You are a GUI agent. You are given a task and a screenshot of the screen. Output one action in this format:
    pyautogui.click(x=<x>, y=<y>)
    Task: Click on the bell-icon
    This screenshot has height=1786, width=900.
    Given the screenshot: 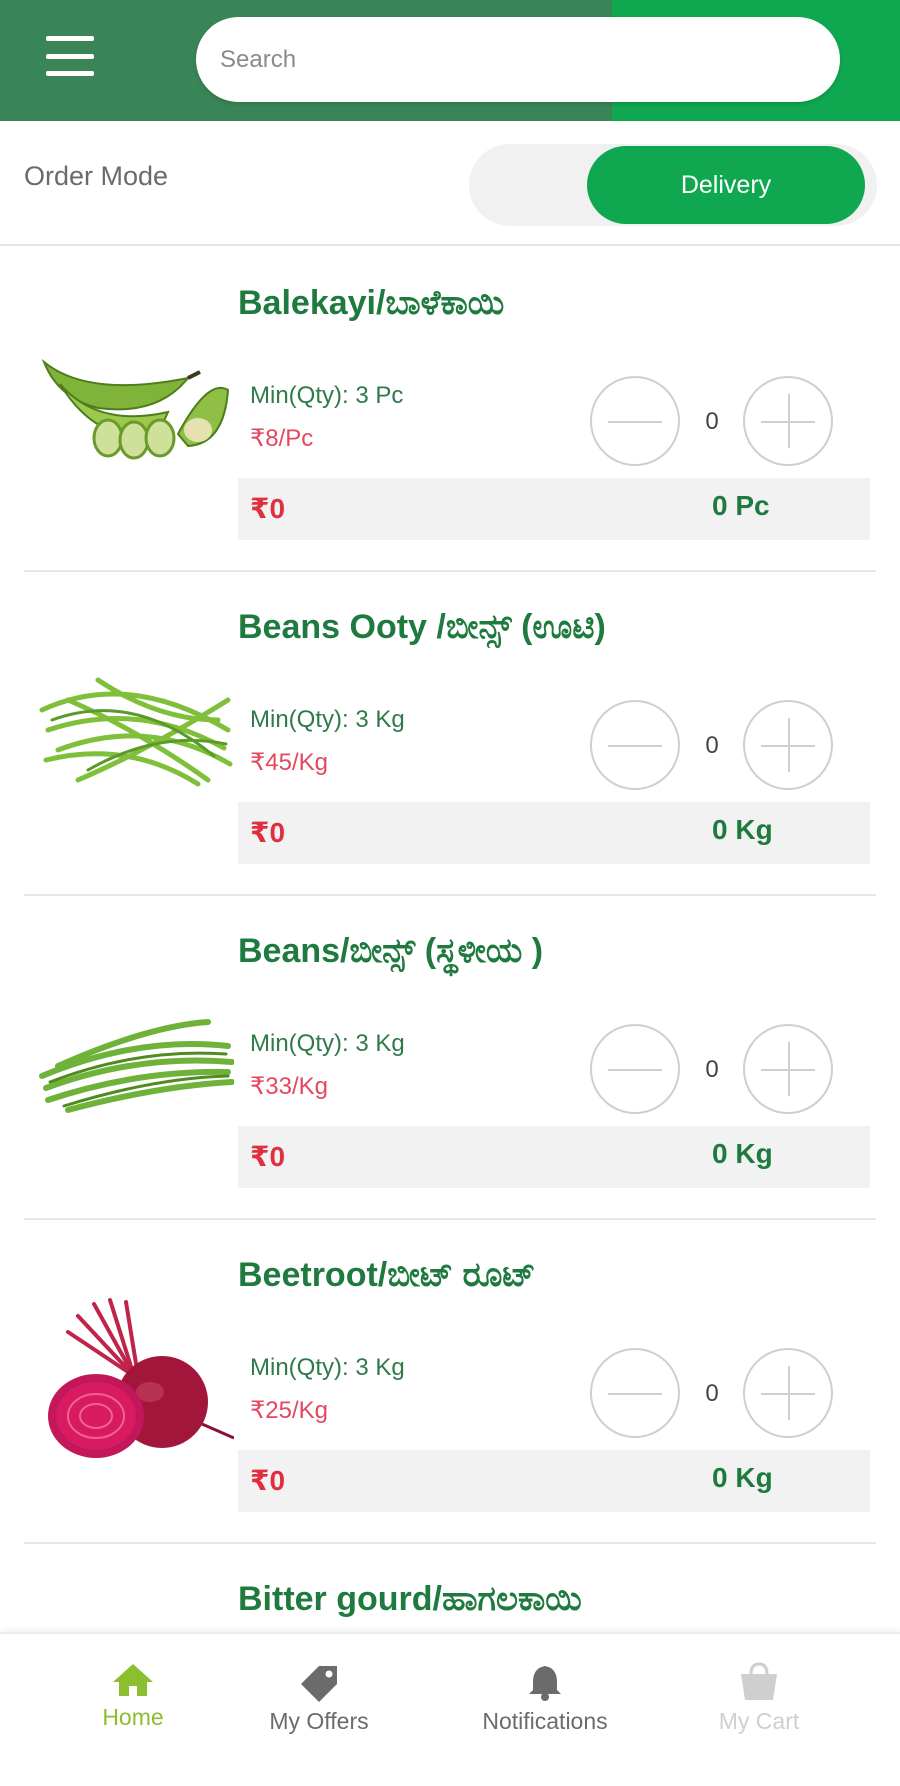 What is the action you would take?
    pyautogui.click(x=545, y=1683)
    